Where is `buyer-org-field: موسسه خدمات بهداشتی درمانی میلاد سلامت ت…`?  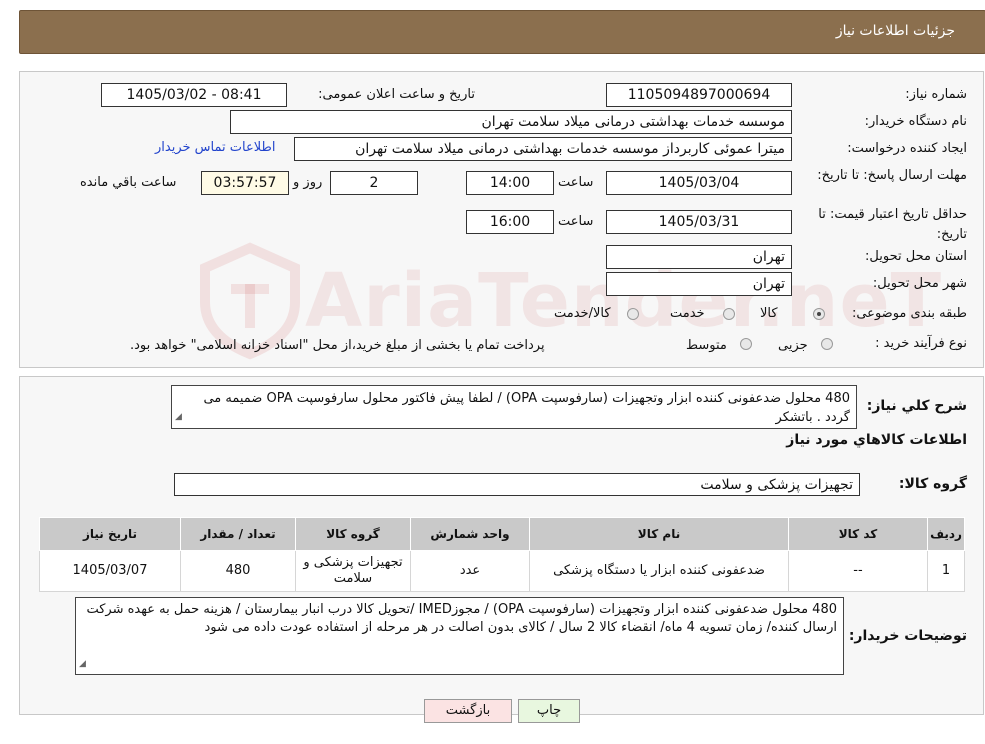
buyer-org-field: موسسه خدمات بهداشتی درمانی میلاد سلامت ت… is located at coordinates (511, 122).